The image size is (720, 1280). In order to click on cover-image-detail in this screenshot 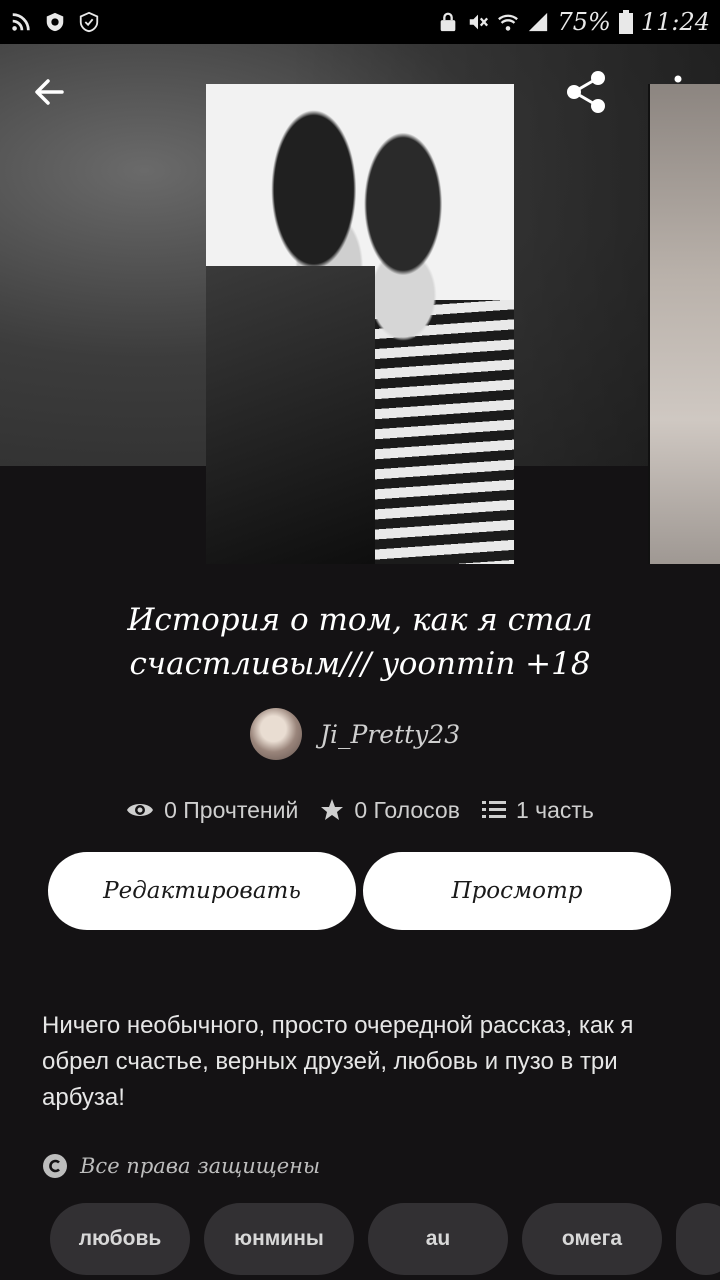, I will do `click(291, 415)`.